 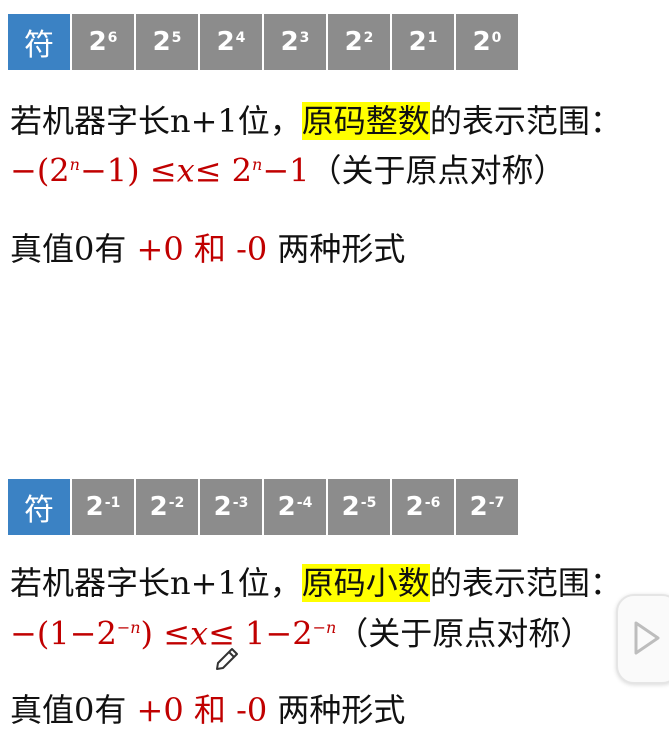 What do you see at coordinates (424, 507) in the screenshot?
I see `bit-cell: 2 -6` at bounding box center [424, 507].